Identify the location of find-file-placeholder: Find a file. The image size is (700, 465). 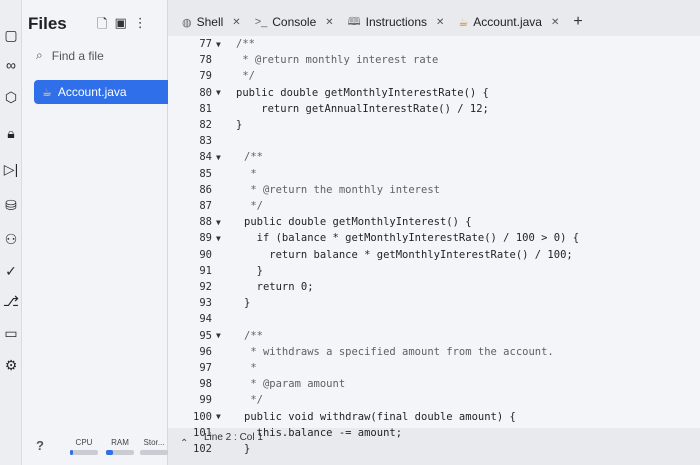
(77, 55).